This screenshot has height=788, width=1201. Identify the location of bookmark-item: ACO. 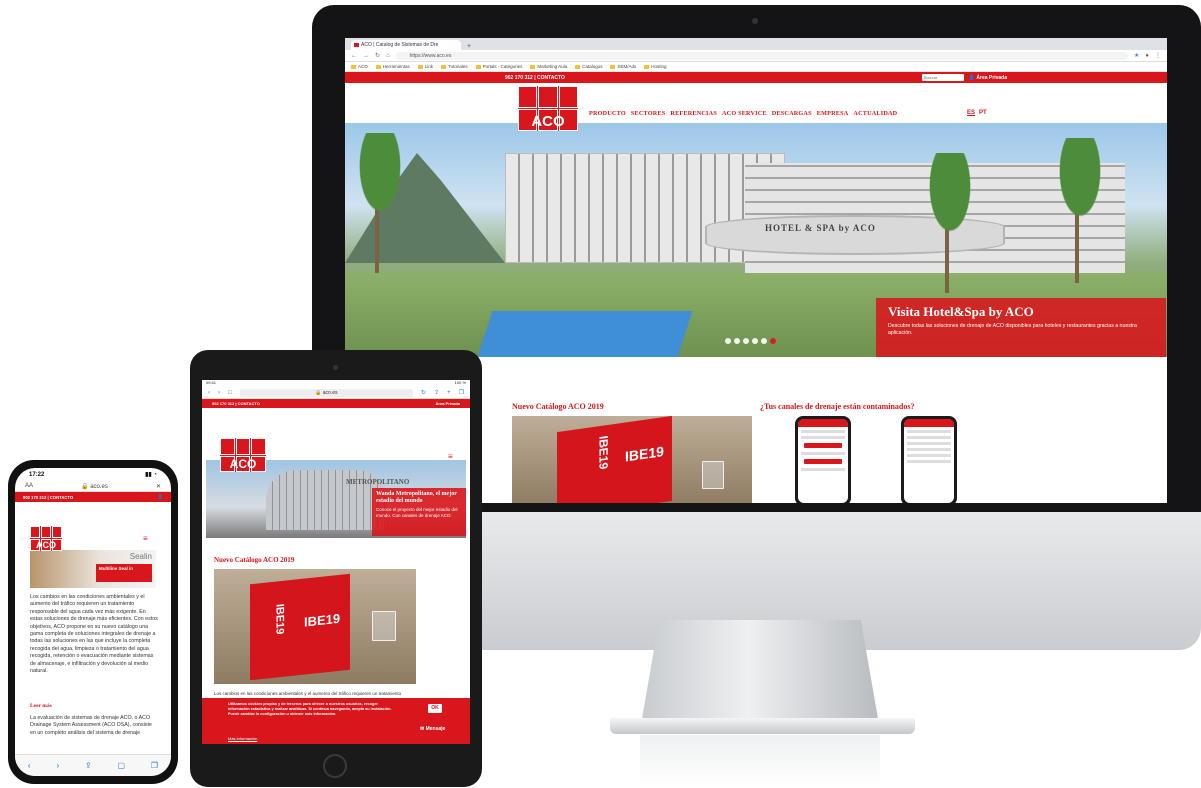
(359, 66).